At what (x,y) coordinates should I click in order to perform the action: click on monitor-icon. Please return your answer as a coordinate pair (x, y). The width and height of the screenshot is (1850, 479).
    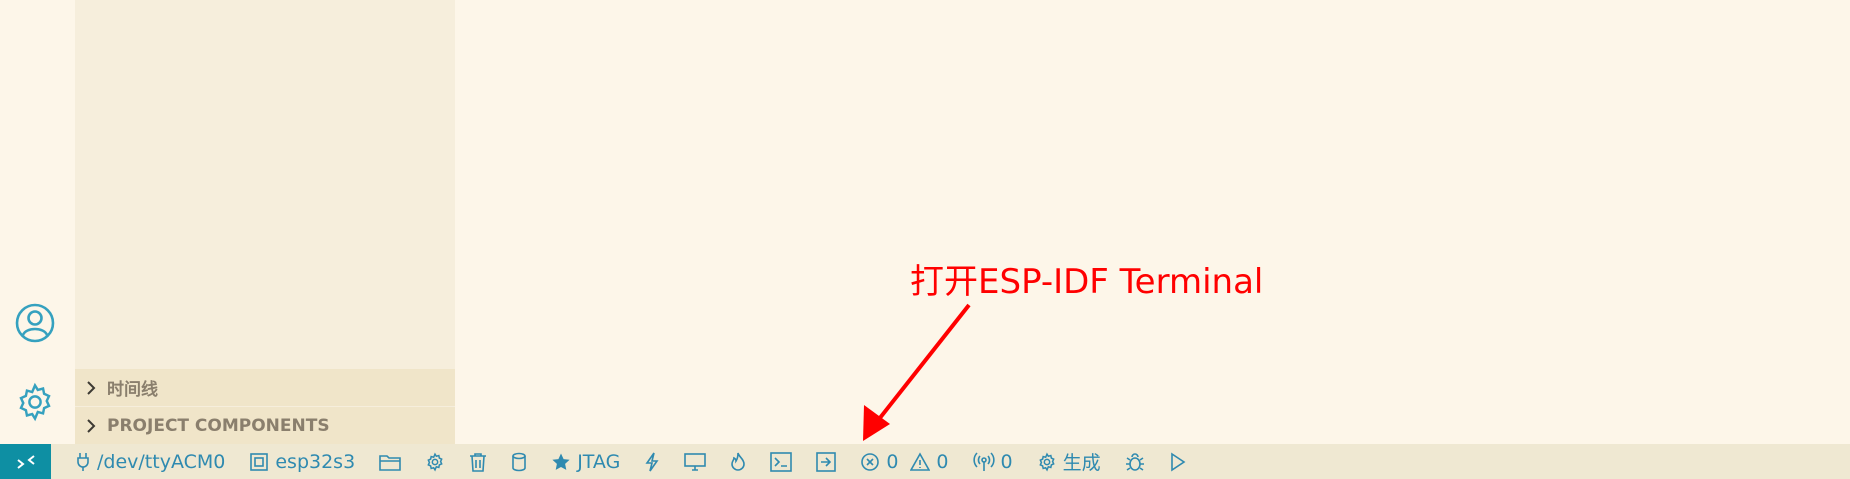
    Looking at the image, I should click on (695, 462).